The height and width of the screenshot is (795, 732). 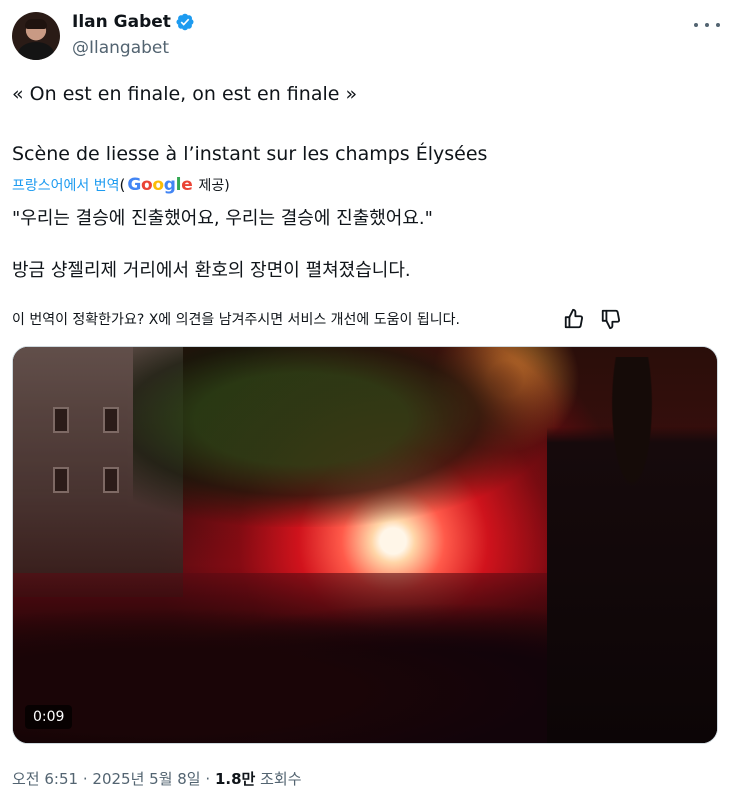 What do you see at coordinates (611, 319) in the screenshot?
I see `thumbs-down-icon` at bounding box center [611, 319].